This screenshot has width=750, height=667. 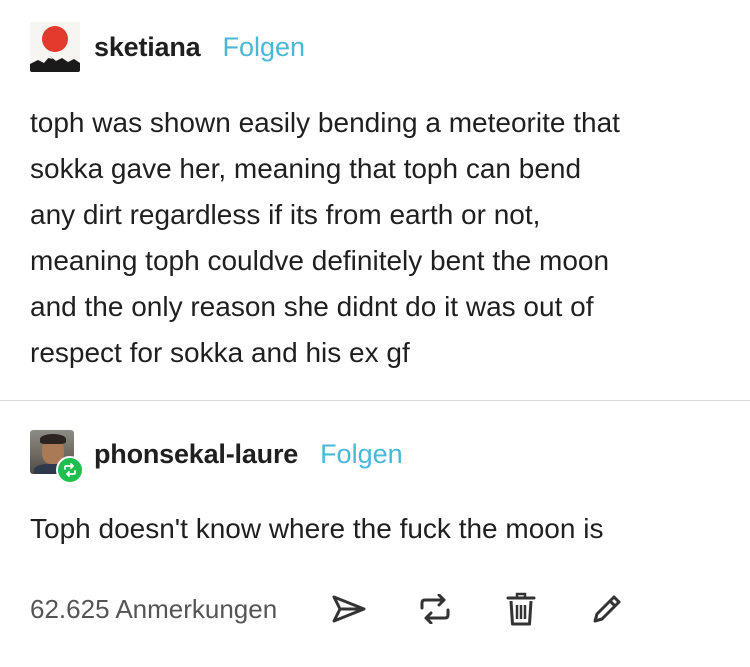 I want to click on notes-count: 62.625 Anmerkungen, so click(x=153, y=609).